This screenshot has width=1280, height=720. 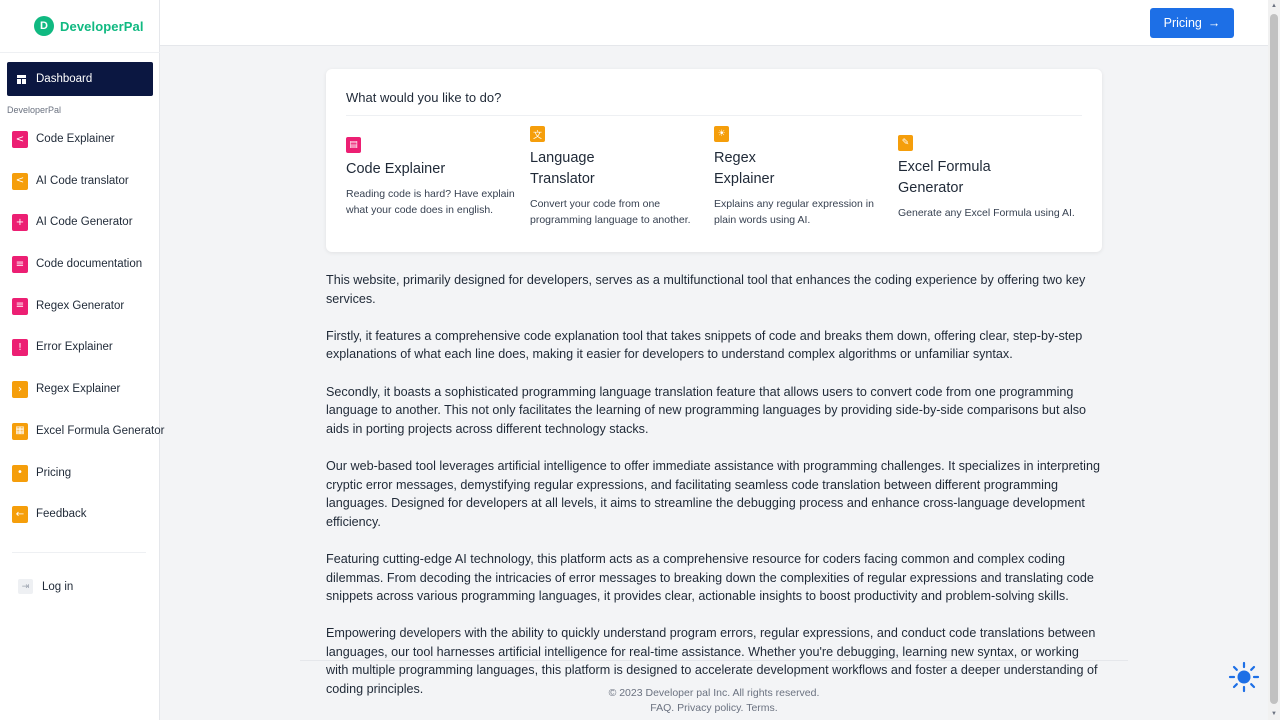 I want to click on sidebar-item-label: Regex Generator, so click(x=80, y=305).